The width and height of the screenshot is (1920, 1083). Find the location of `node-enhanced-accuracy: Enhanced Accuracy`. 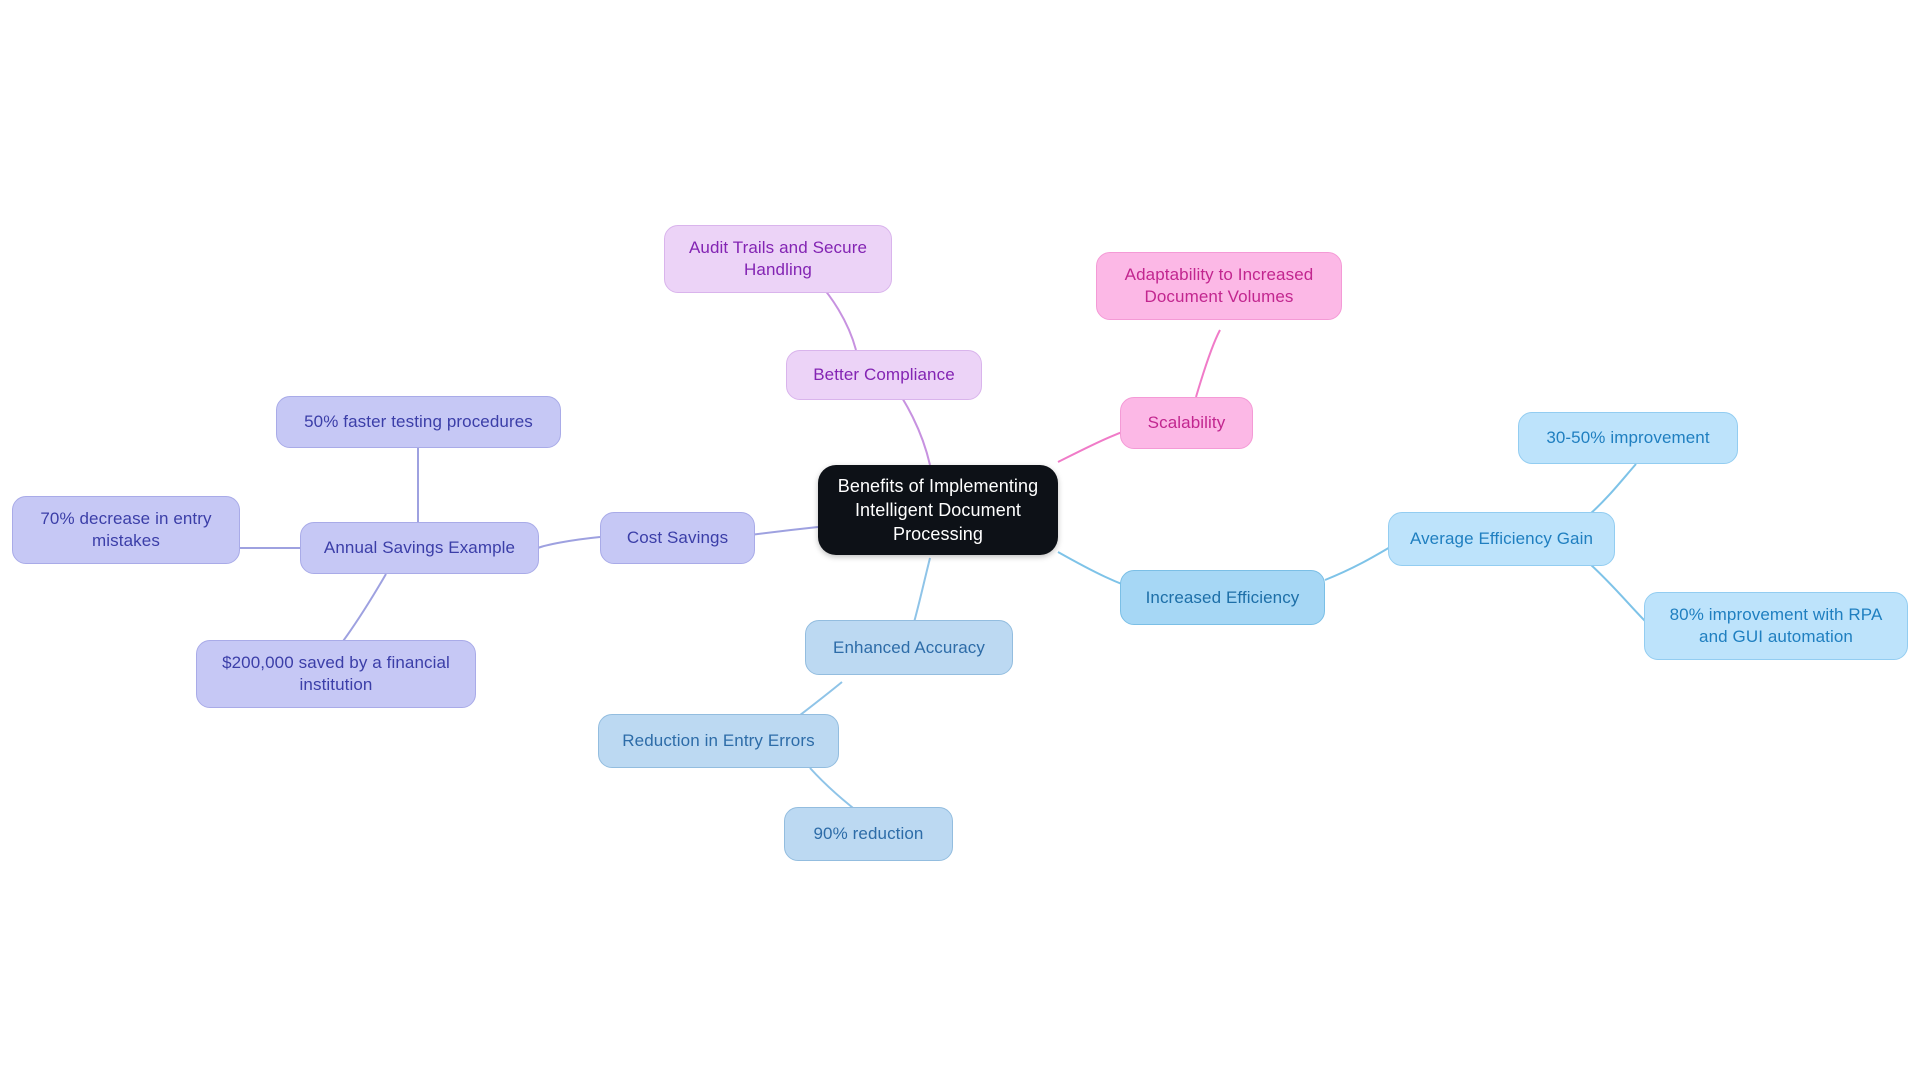

node-enhanced-accuracy: Enhanced Accuracy is located at coordinates (909, 647).